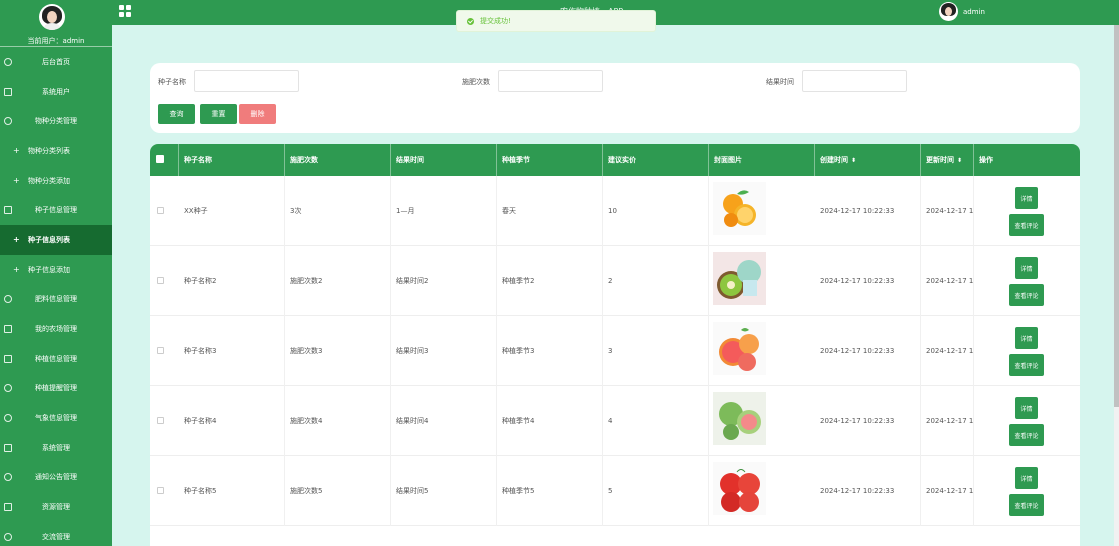 This screenshot has width=1119, height=546. I want to click on cell-season: 种植季节4, so click(550, 421).